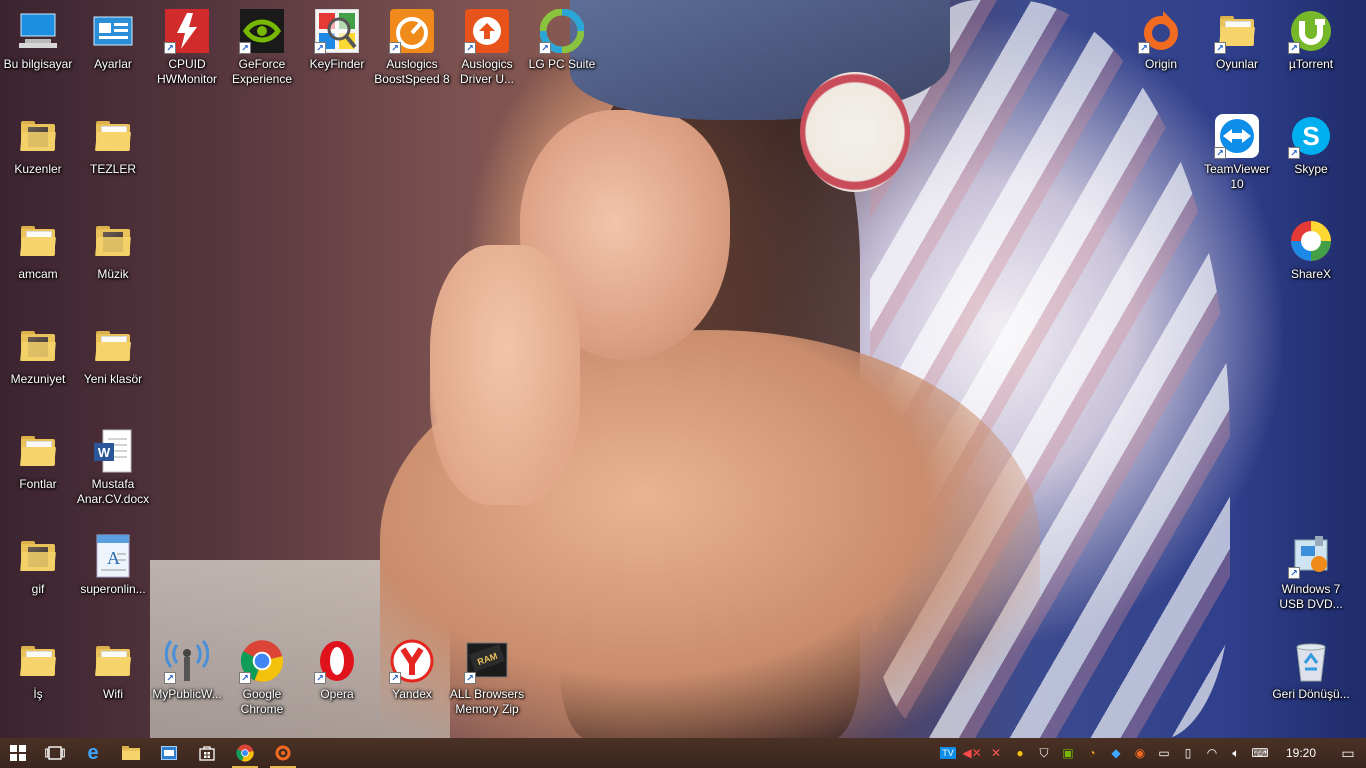 This screenshot has height=768, width=1366. What do you see at coordinates (1160, 64) in the screenshot?
I see `desktop-icon-label: Origin` at bounding box center [1160, 64].